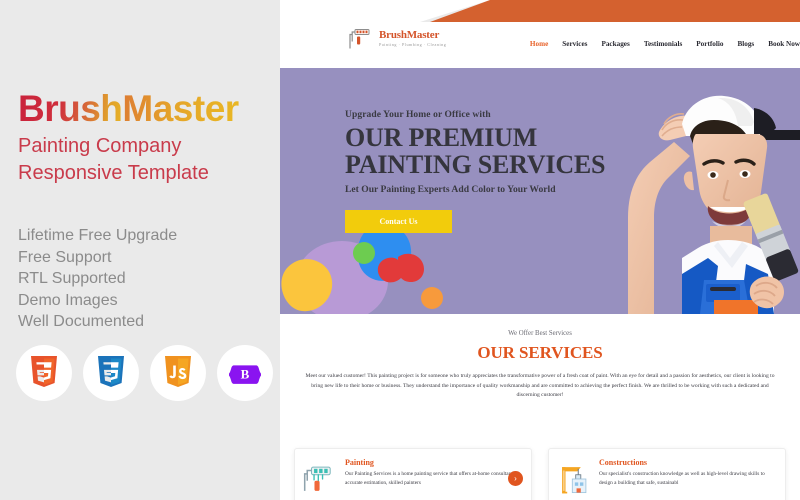  Describe the element at coordinates (100, 146) in the screenshot. I see `product-subtitle-line1: Painting Company` at that location.